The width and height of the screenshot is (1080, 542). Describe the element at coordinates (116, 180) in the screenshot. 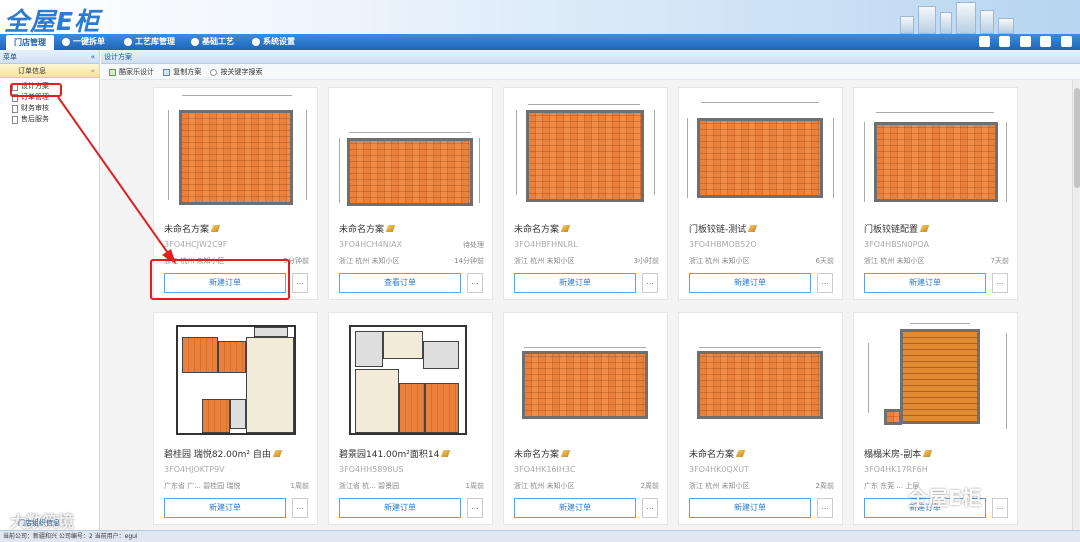

I see `annotation-arrow` at that location.